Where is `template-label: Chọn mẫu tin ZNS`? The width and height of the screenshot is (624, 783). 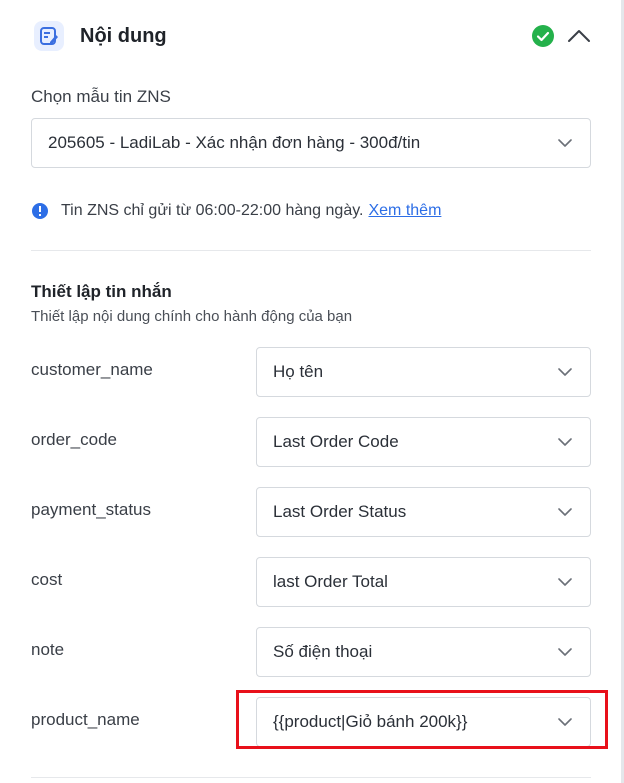 template-label: Chọn mẫu tin ZNS is located at coordinates (101, 96).